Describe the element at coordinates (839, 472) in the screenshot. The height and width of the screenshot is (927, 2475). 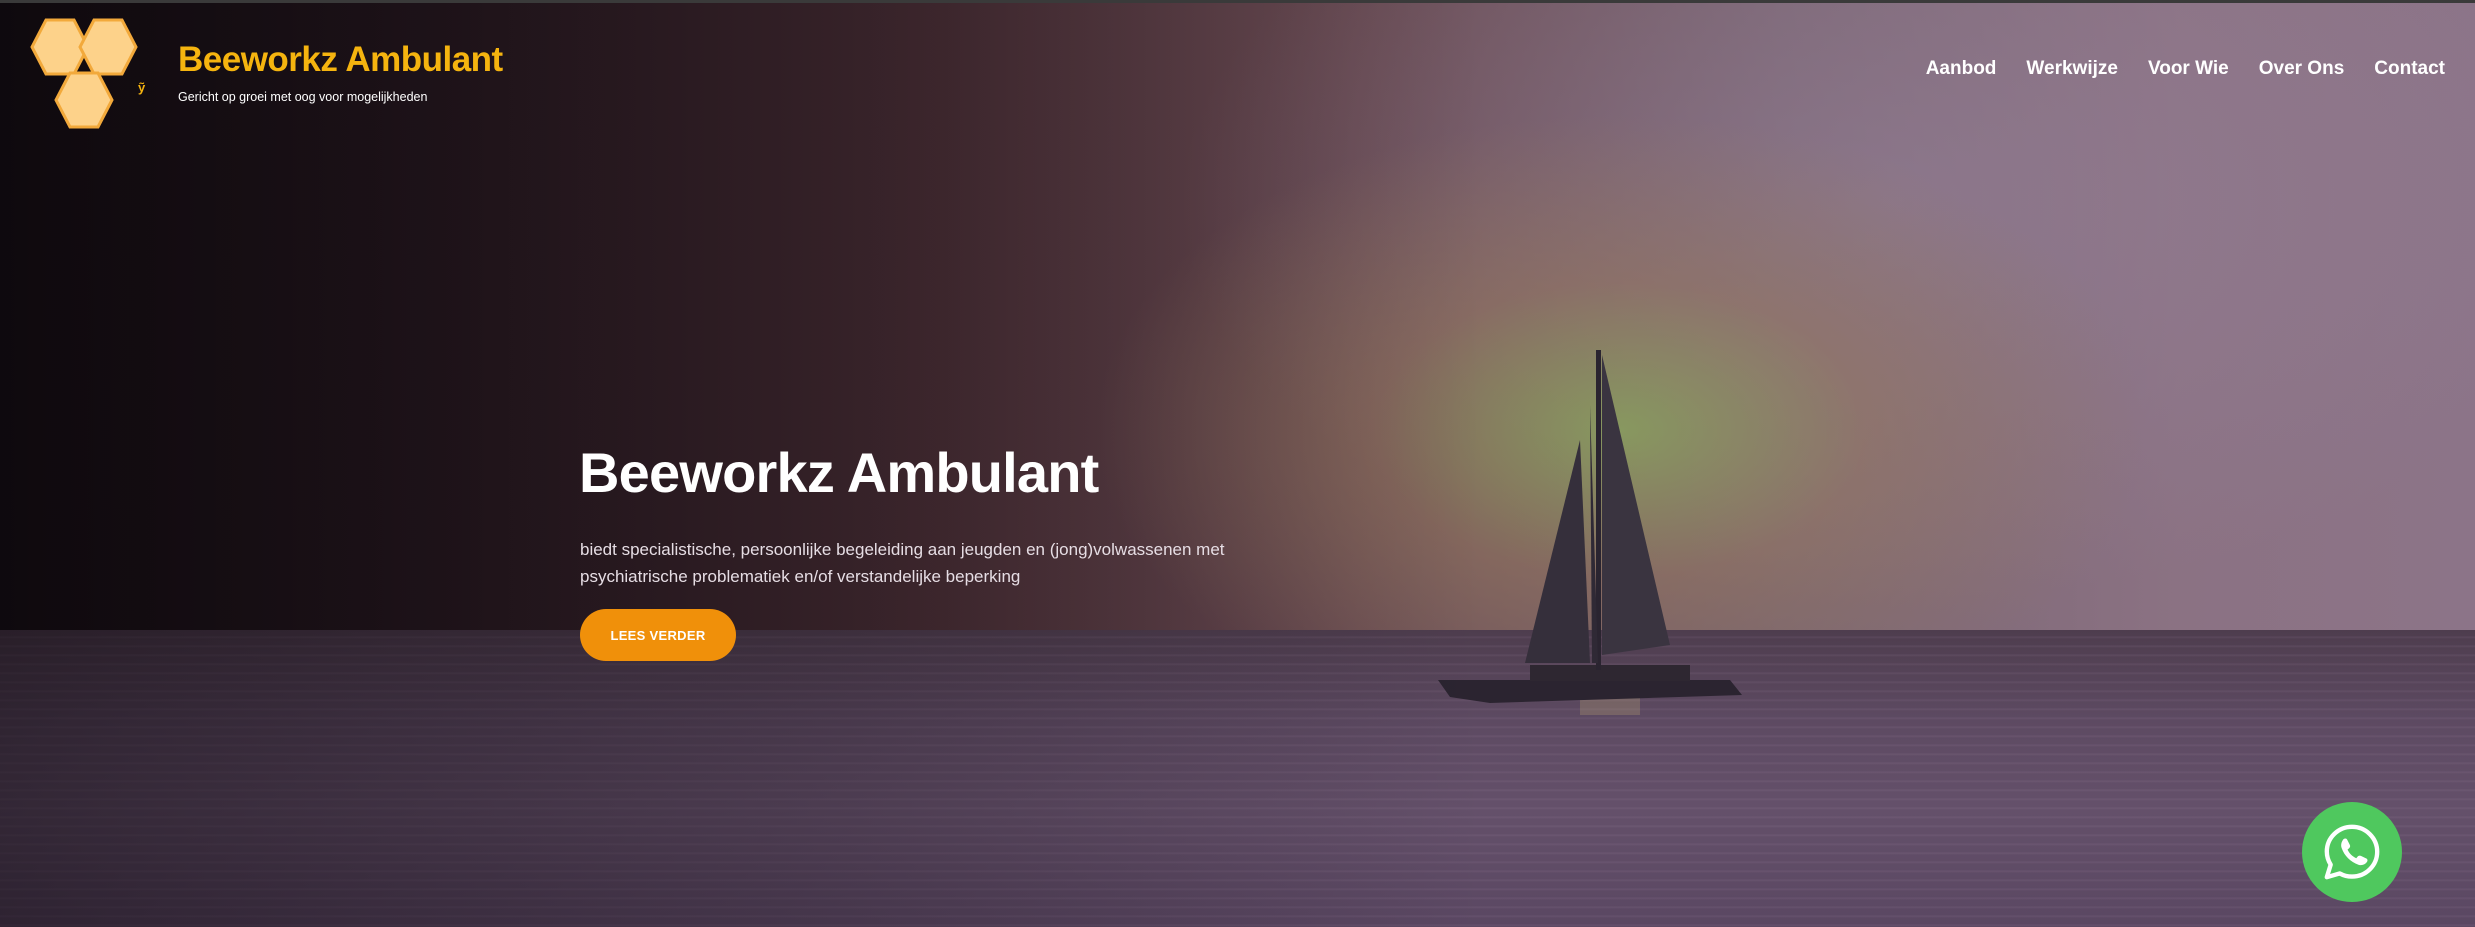
I see `hero-title: Beeworkz Ambulant` at that location.